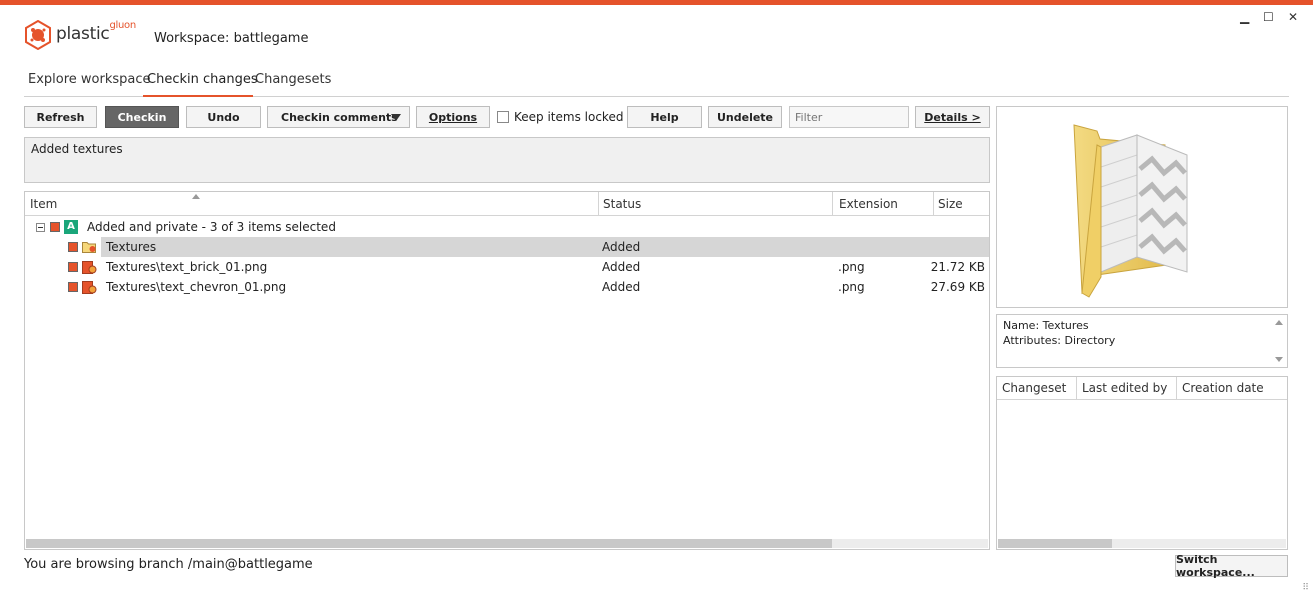  I want to click on vertical-scrollbar, so click(1279, 341).